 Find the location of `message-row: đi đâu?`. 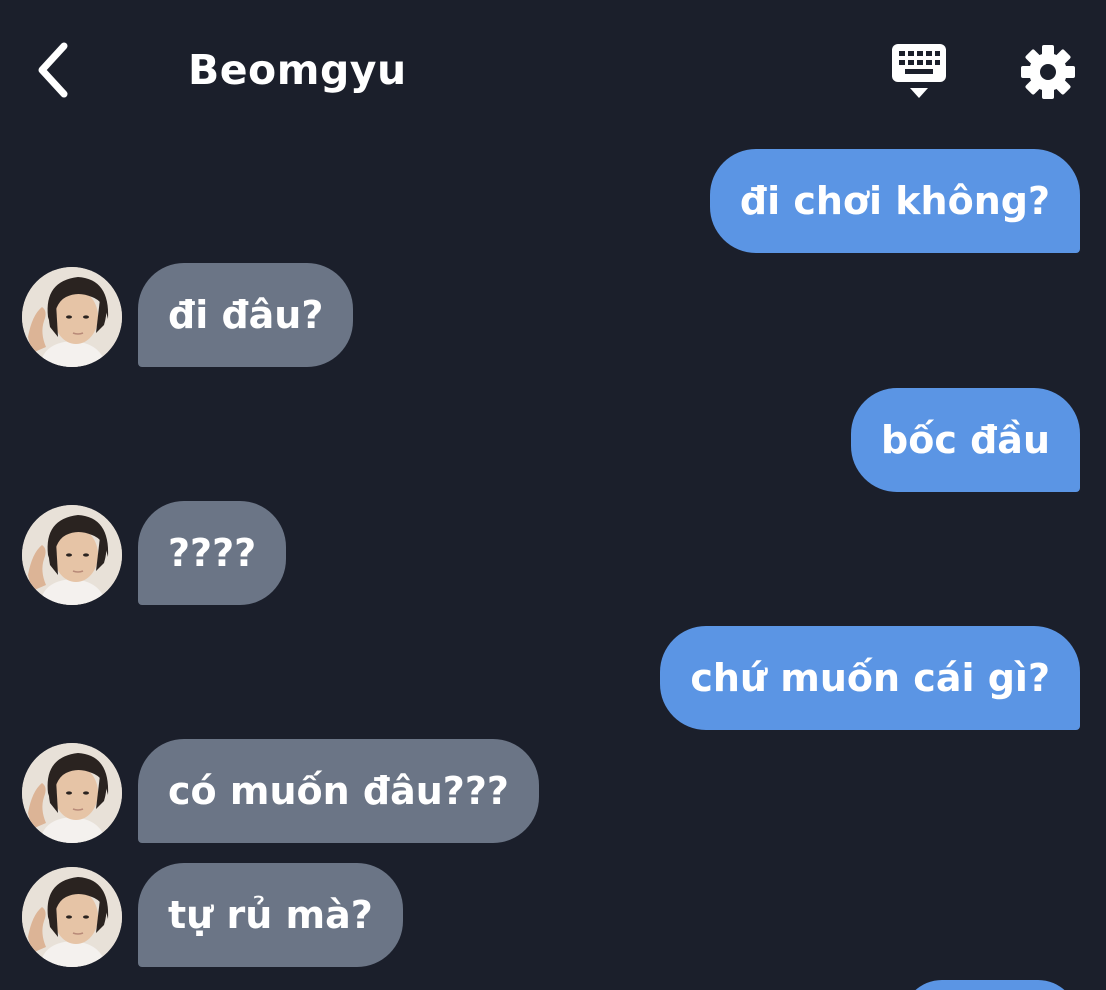

message-row: đi đâu? is located at coordinates (188, 315).